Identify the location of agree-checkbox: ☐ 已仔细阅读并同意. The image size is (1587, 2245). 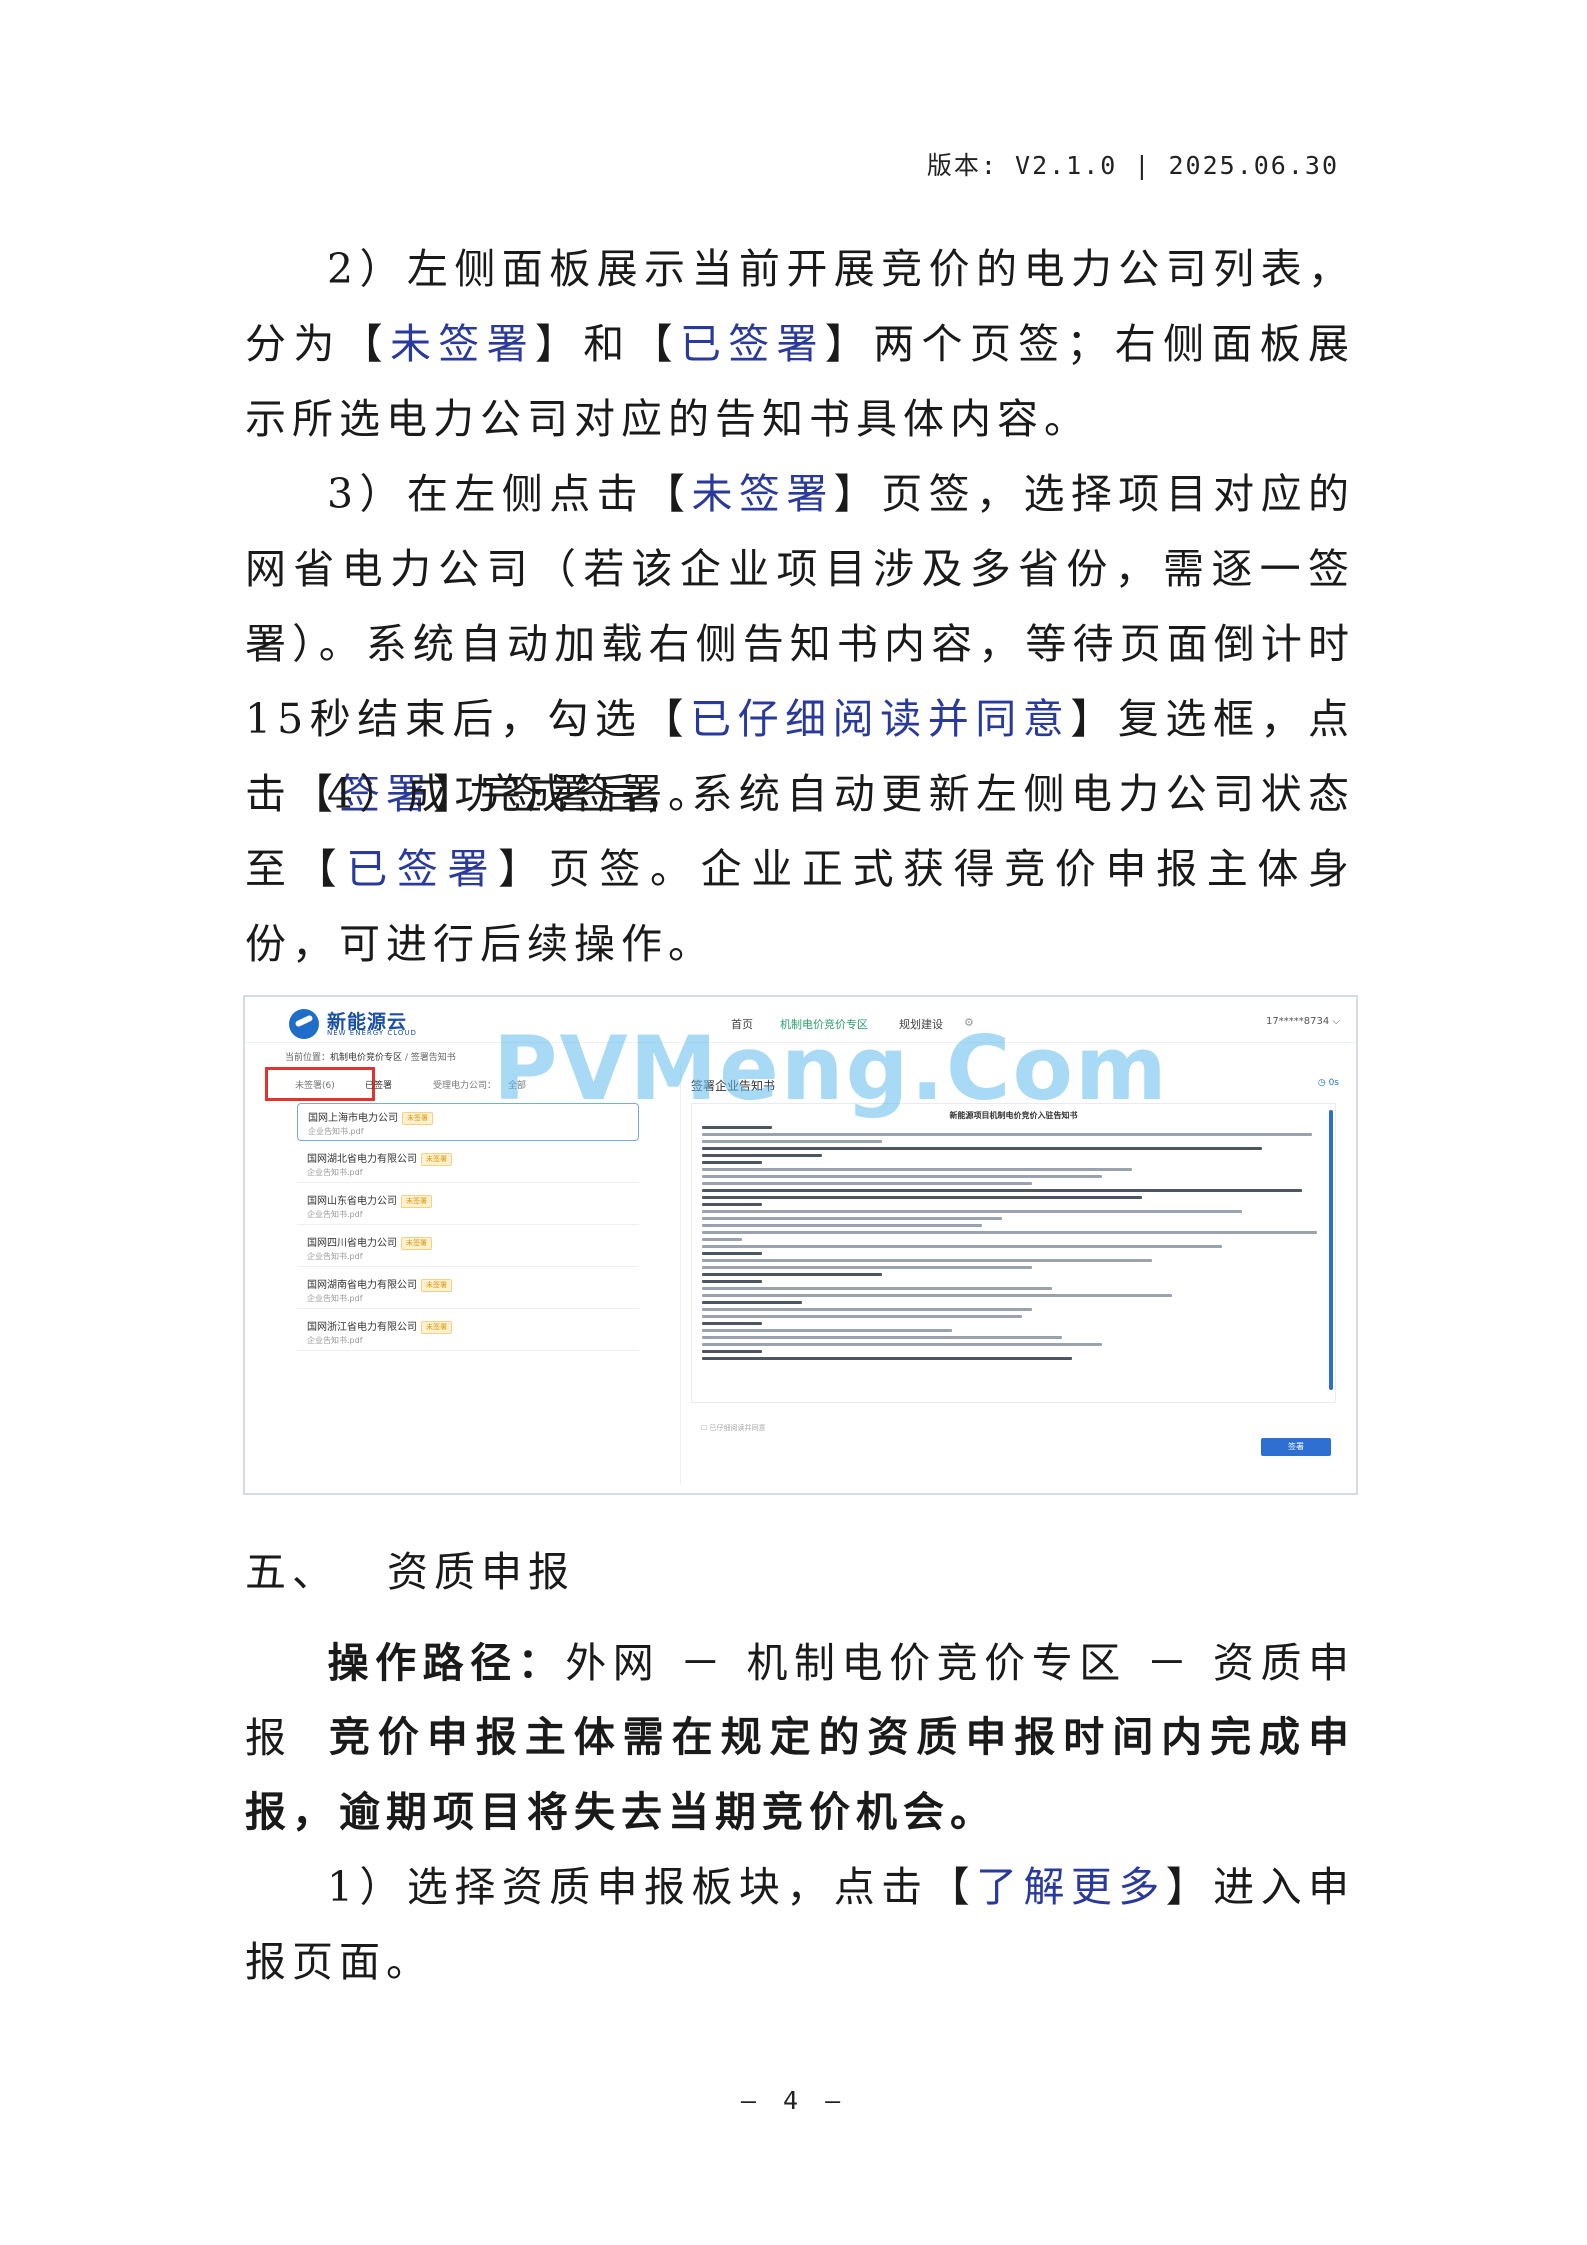
(733, 1428).